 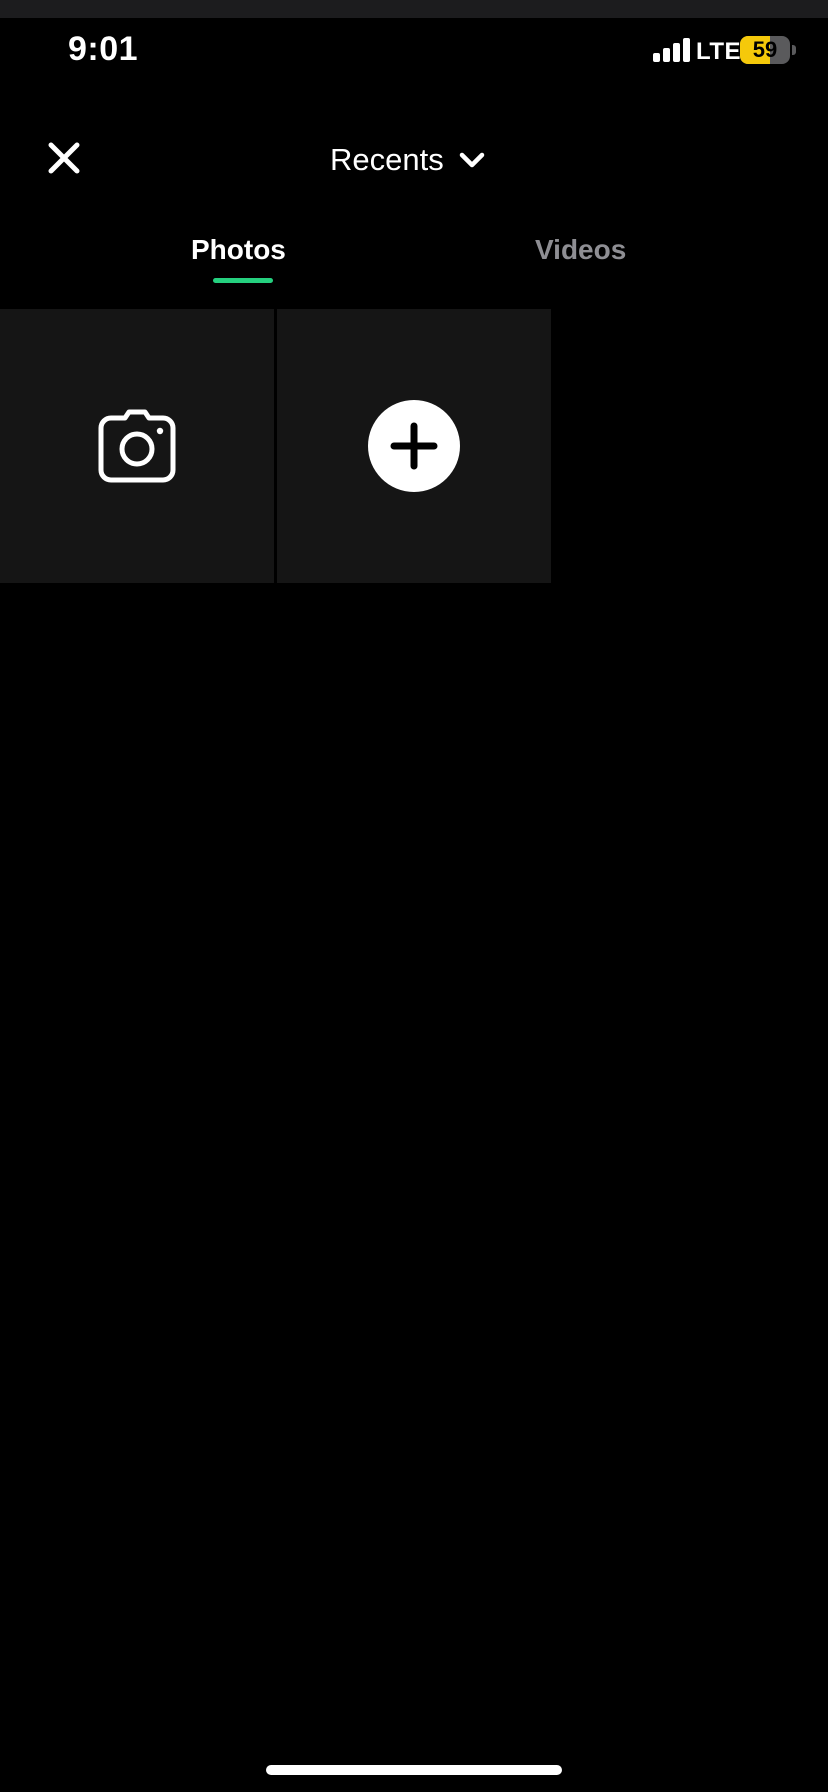 I want to click on camera-icon, so click(x=137, y=446).